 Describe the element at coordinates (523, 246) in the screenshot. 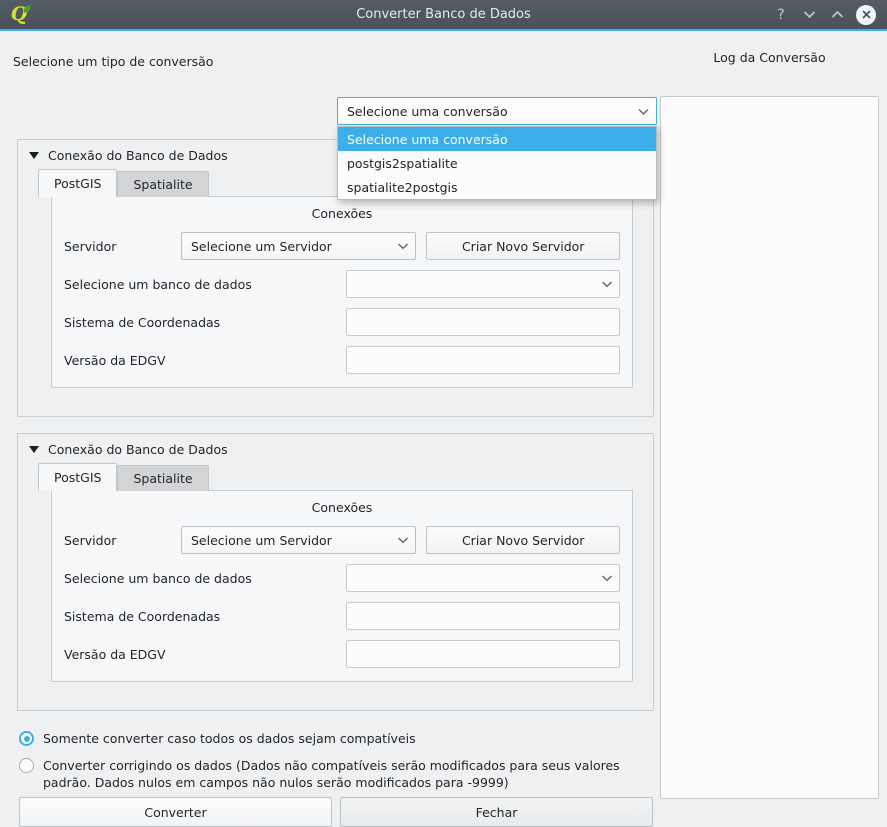

I see `criar-novo-servidor-button-source: Criar Novo Servidor` at that location.